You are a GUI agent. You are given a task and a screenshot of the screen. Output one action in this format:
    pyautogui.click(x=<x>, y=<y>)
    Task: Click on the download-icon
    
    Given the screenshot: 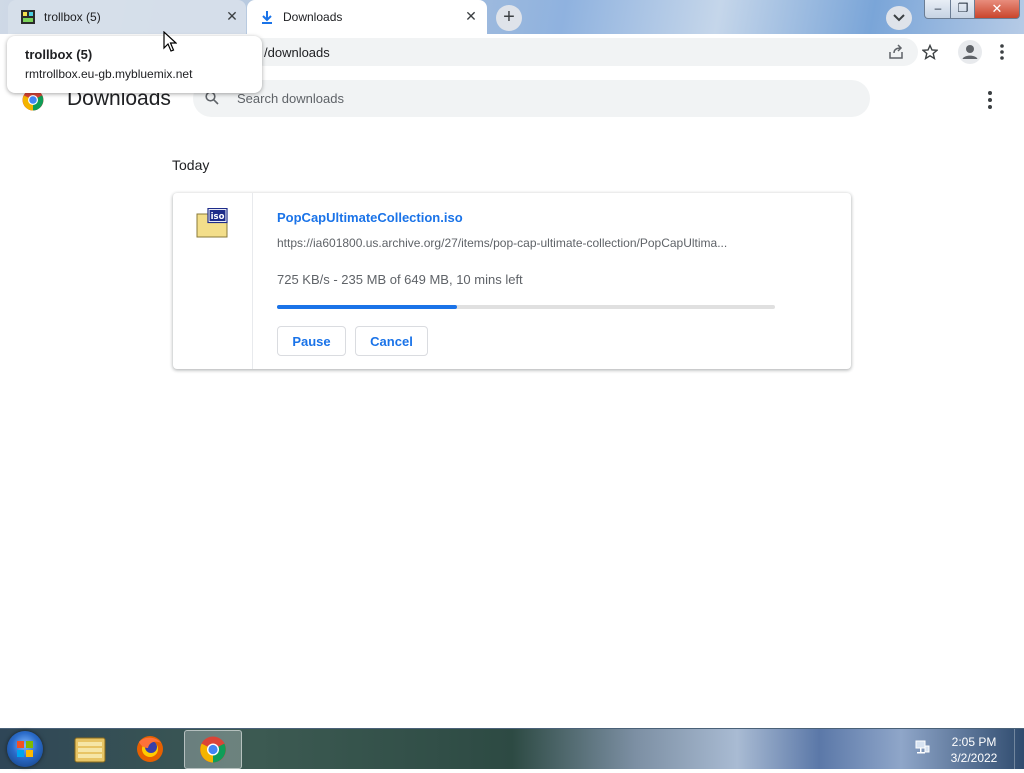 What is the action you would take?
    pyautogui.click(x=267, y=17)
    